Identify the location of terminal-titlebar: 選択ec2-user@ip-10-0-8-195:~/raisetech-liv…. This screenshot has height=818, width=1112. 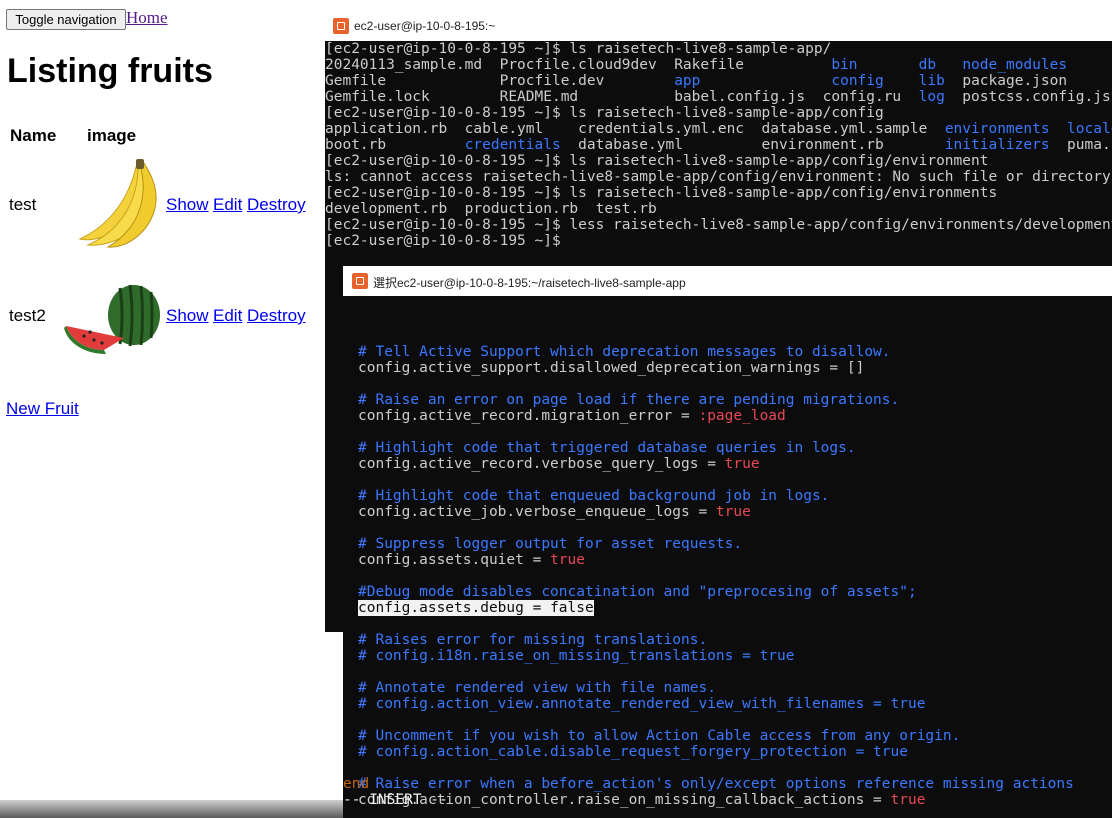
(727, 281).